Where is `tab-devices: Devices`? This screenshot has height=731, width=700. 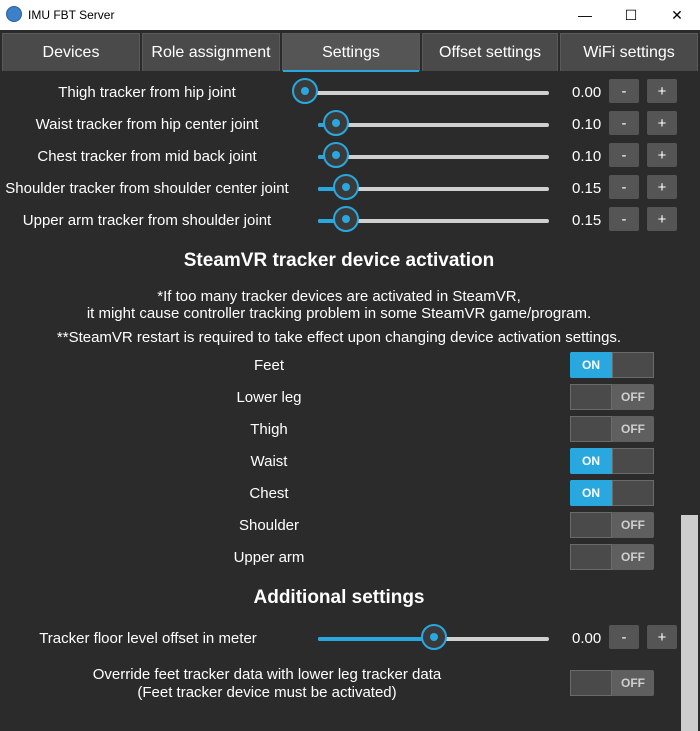
tab-devices: Devices is located at coordinates (71, 52).